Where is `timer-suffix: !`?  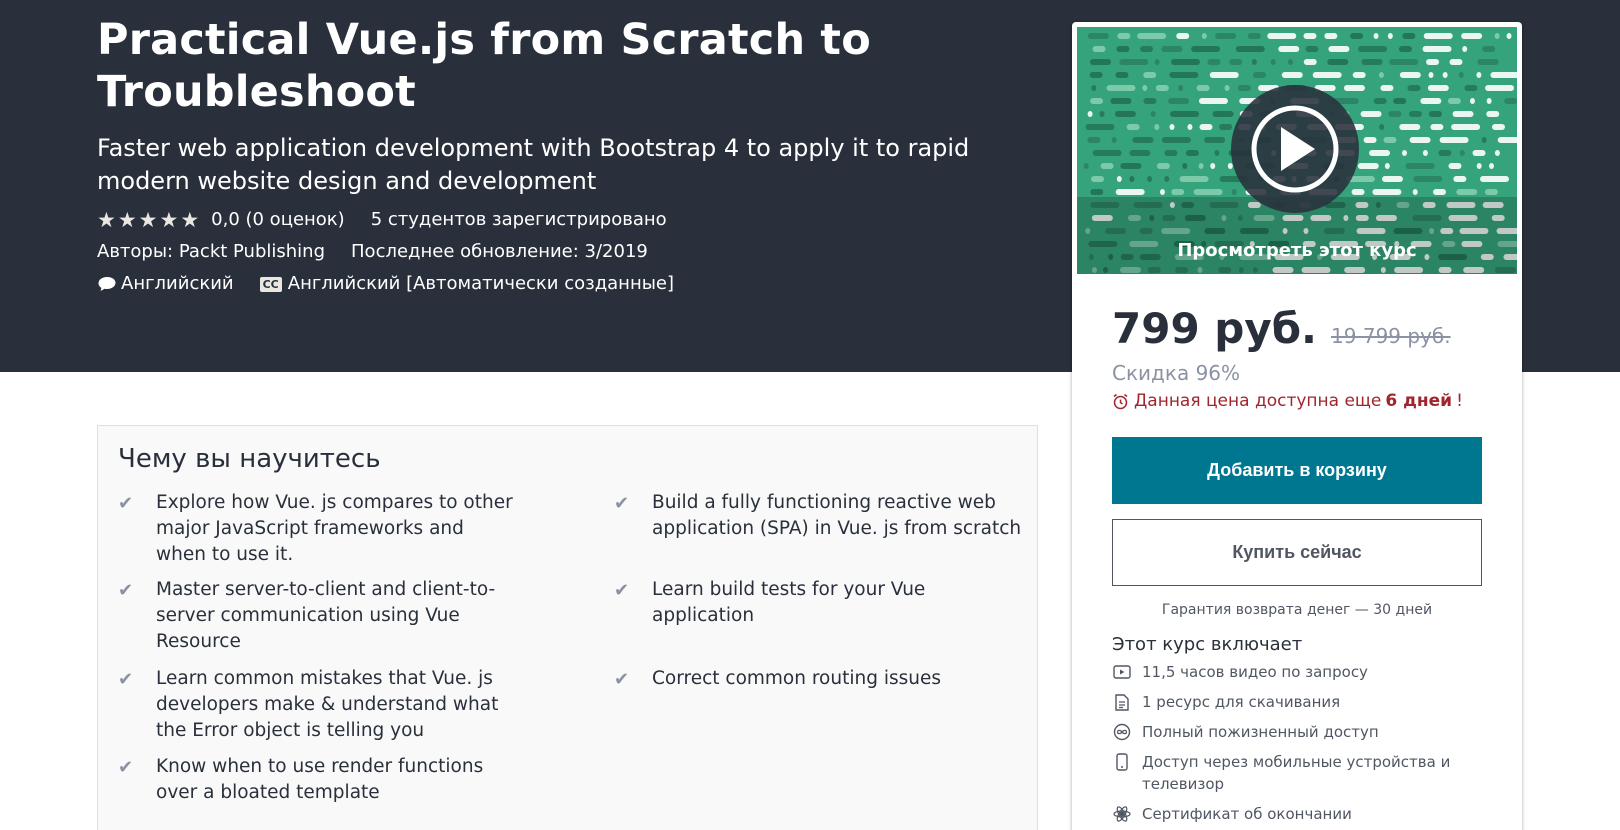
timer-suffix: ! is located at coordinates (1459, 401).